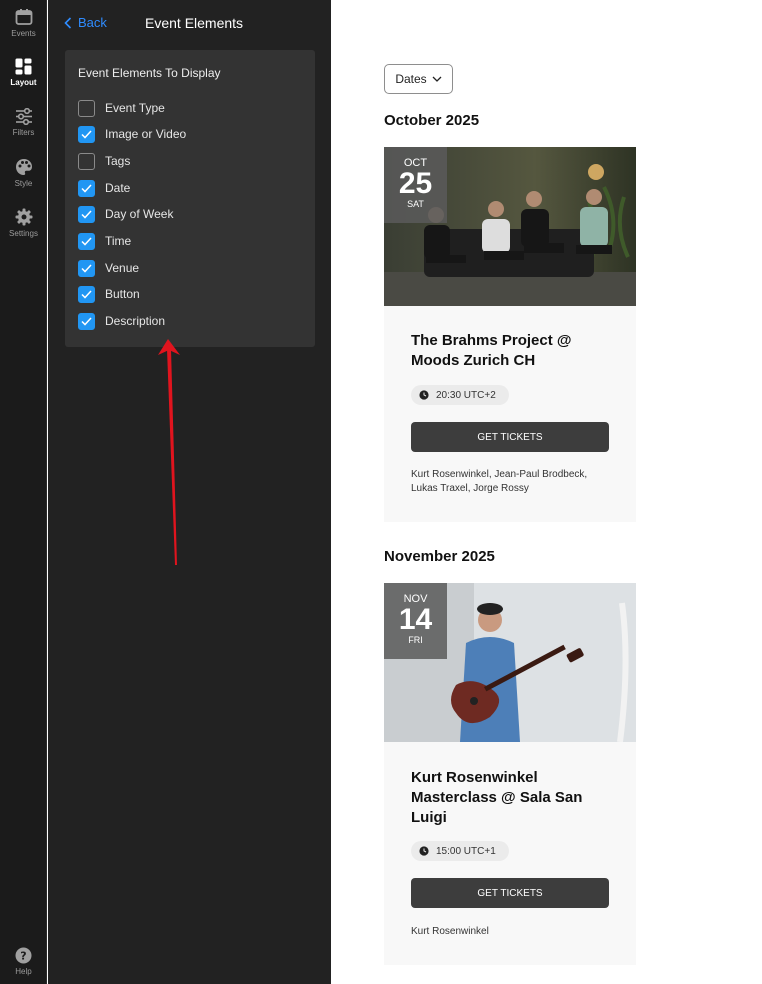 Image resolution: width=762 pixels, height=984 pixels. What do you see at coordinates (439, 556) in the screenshot?
I see `month-heading: November 2025` at bounding box center [439, 556].